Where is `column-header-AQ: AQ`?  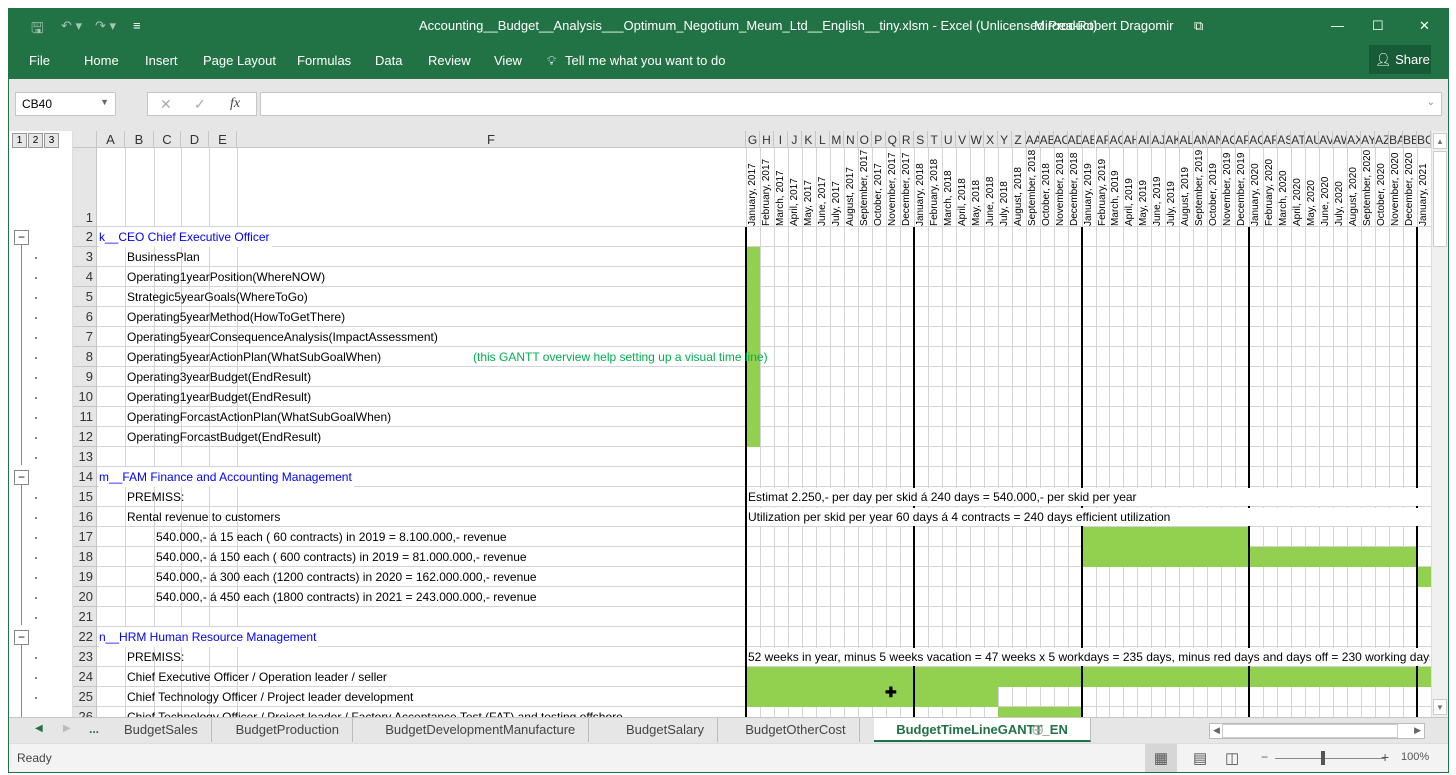
column-header-AQ: AQ is located at coordinates (1256, 139).